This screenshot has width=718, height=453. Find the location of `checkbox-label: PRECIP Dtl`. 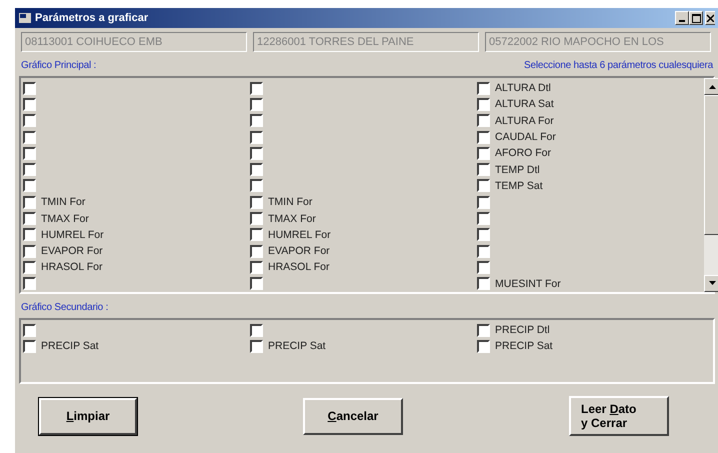

checkbox-label: PRECIP Dtl is located at coordinates (522, 330).